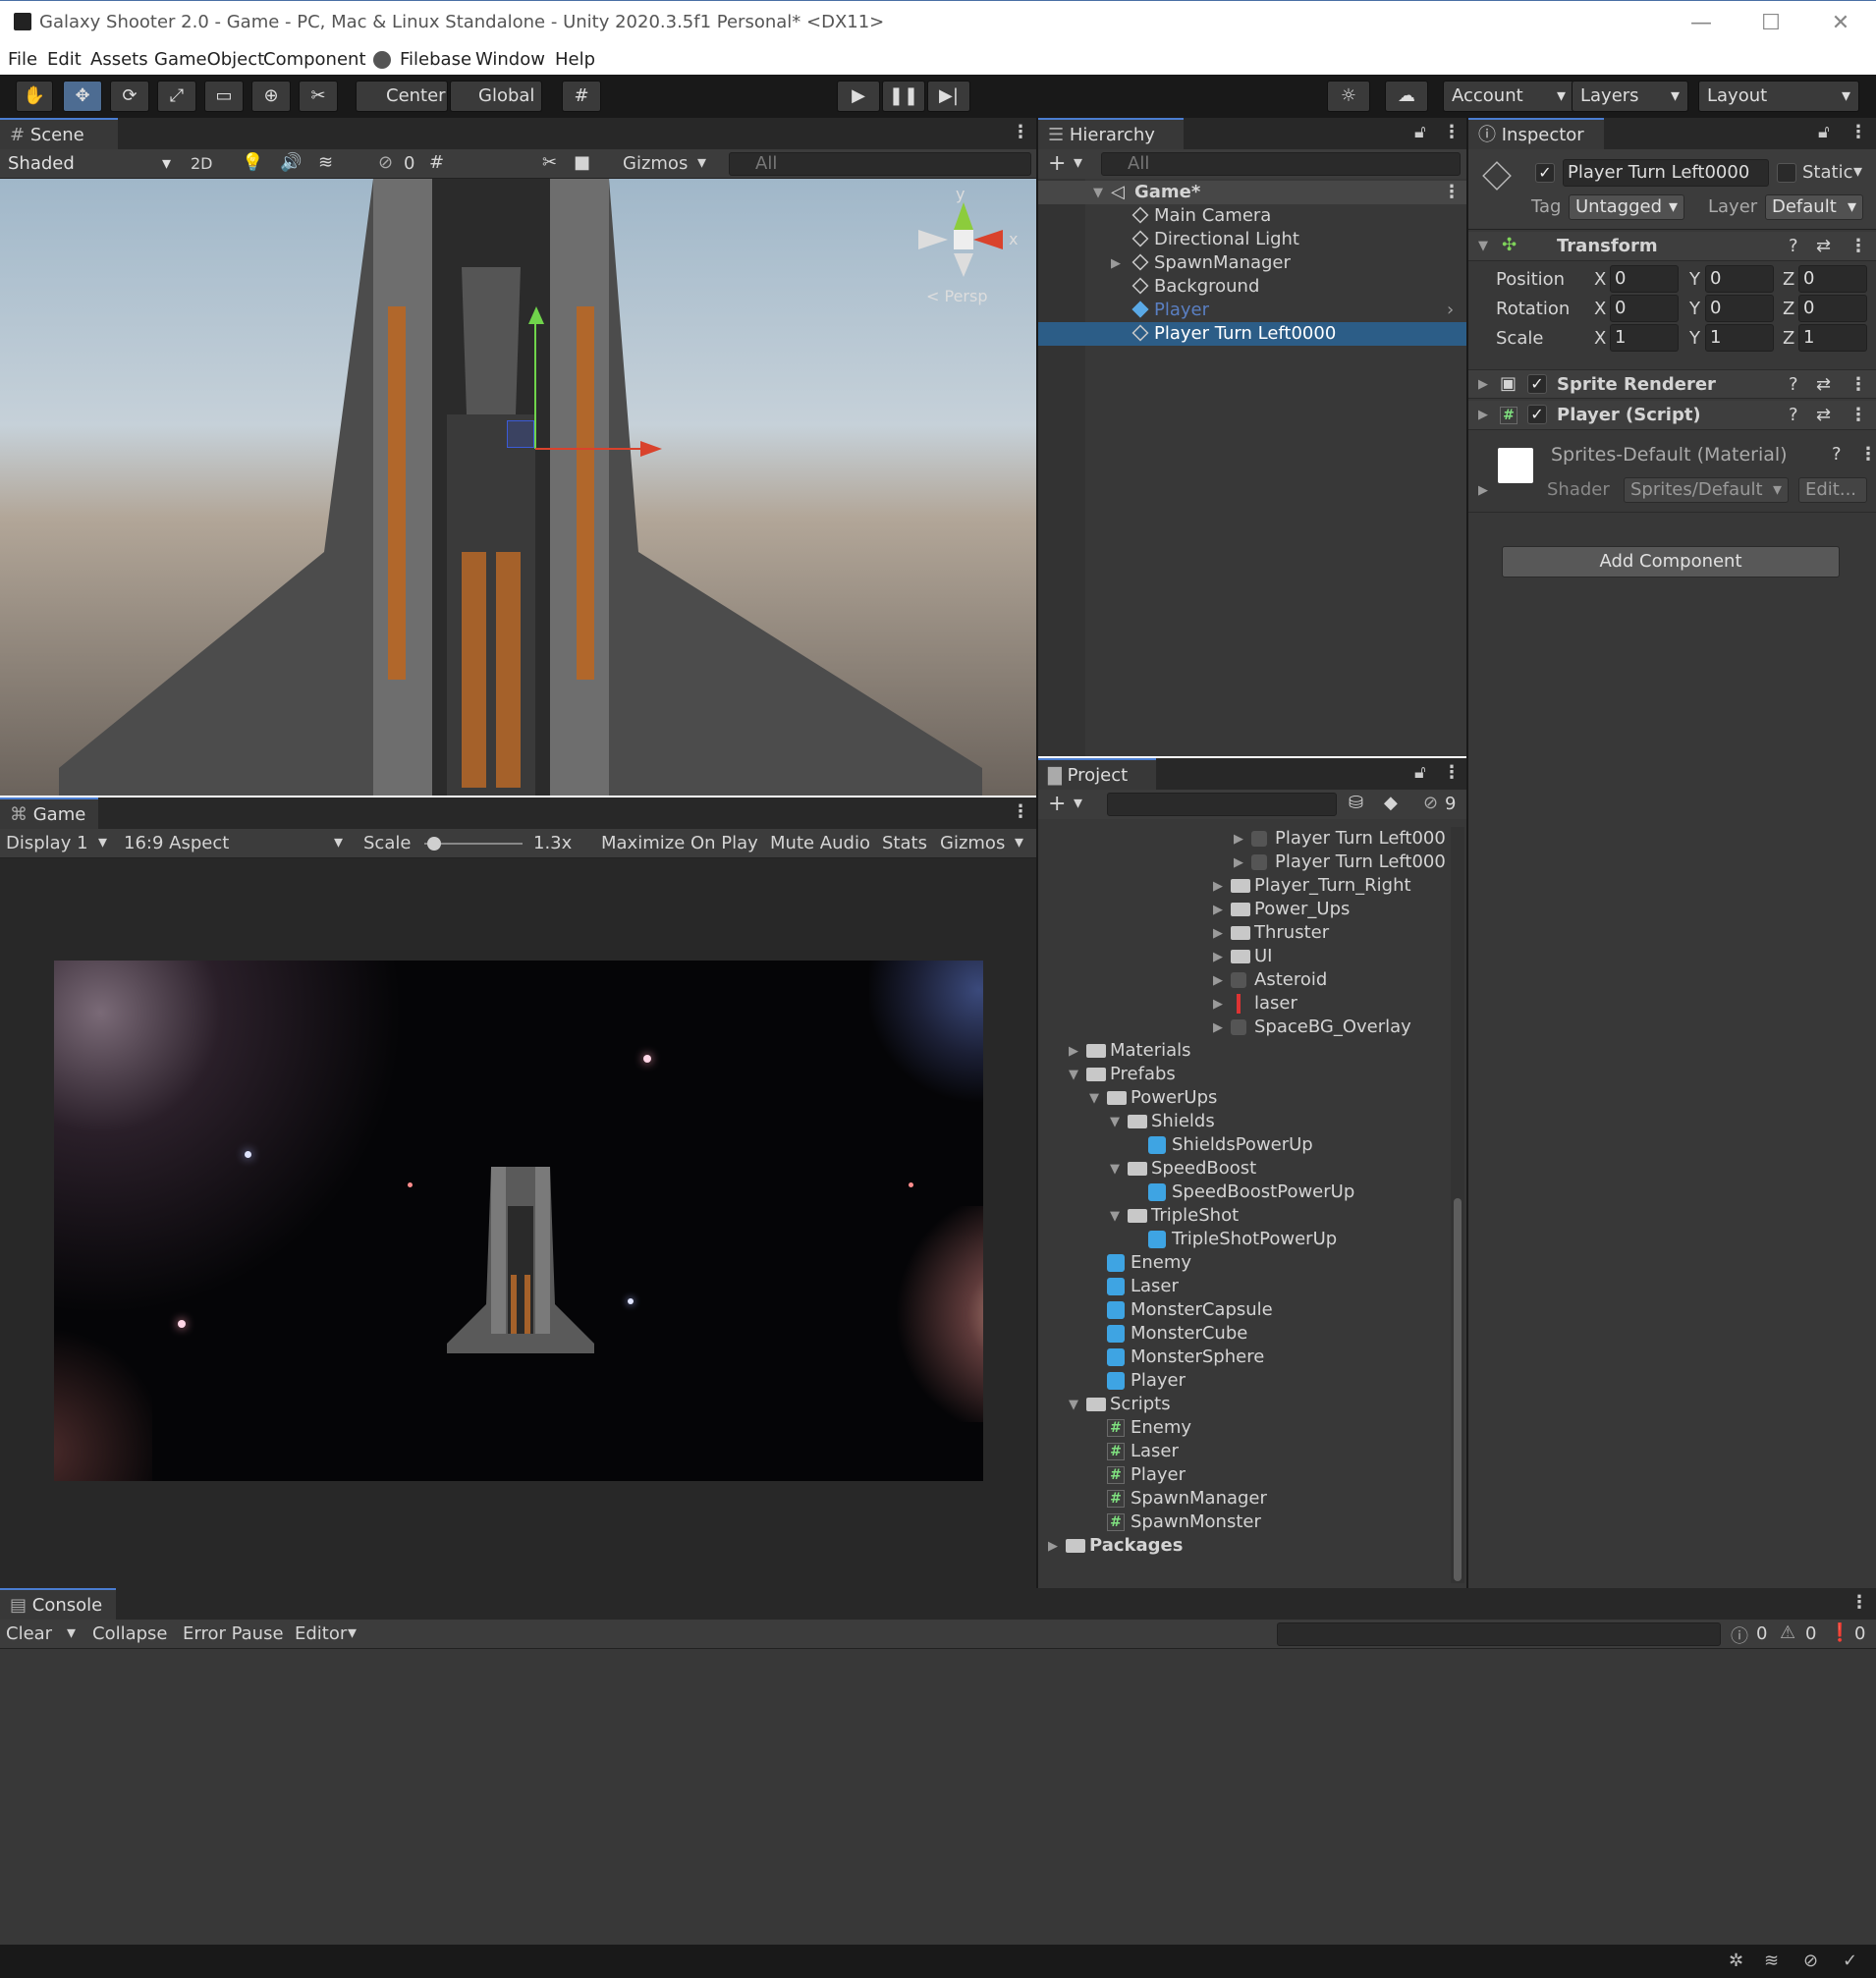 The width and height of the screenshot is (1876, 1978). What do you see at coordinates (680, 843) in the screenshot?
I see `maximize-on-play-button: Maximize On Play` at bounding box center [680, 843].